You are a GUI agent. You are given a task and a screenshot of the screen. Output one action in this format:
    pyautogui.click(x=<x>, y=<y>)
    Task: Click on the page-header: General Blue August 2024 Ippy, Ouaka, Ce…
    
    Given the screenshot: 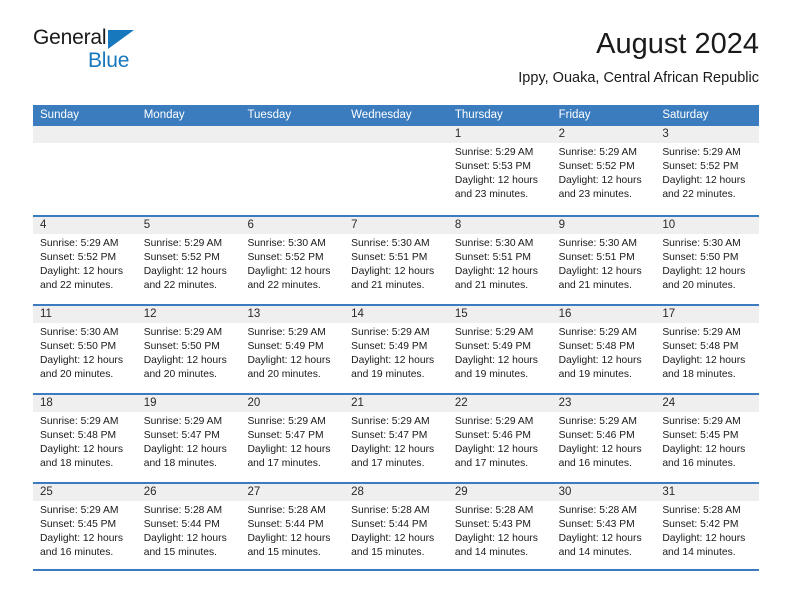 What is the action you would take?
    pyautogui.click(x=396, y=62)
    